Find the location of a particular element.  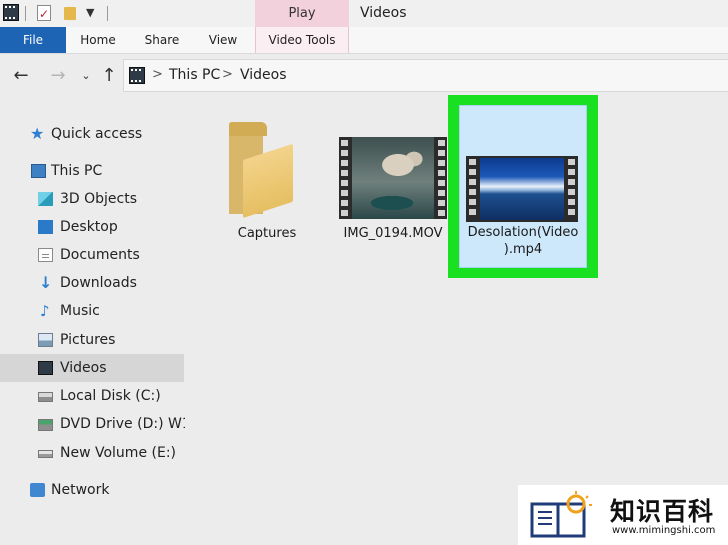

file-item-img-0194: IMG_0194.MOV is located at coordinates (393, 181).